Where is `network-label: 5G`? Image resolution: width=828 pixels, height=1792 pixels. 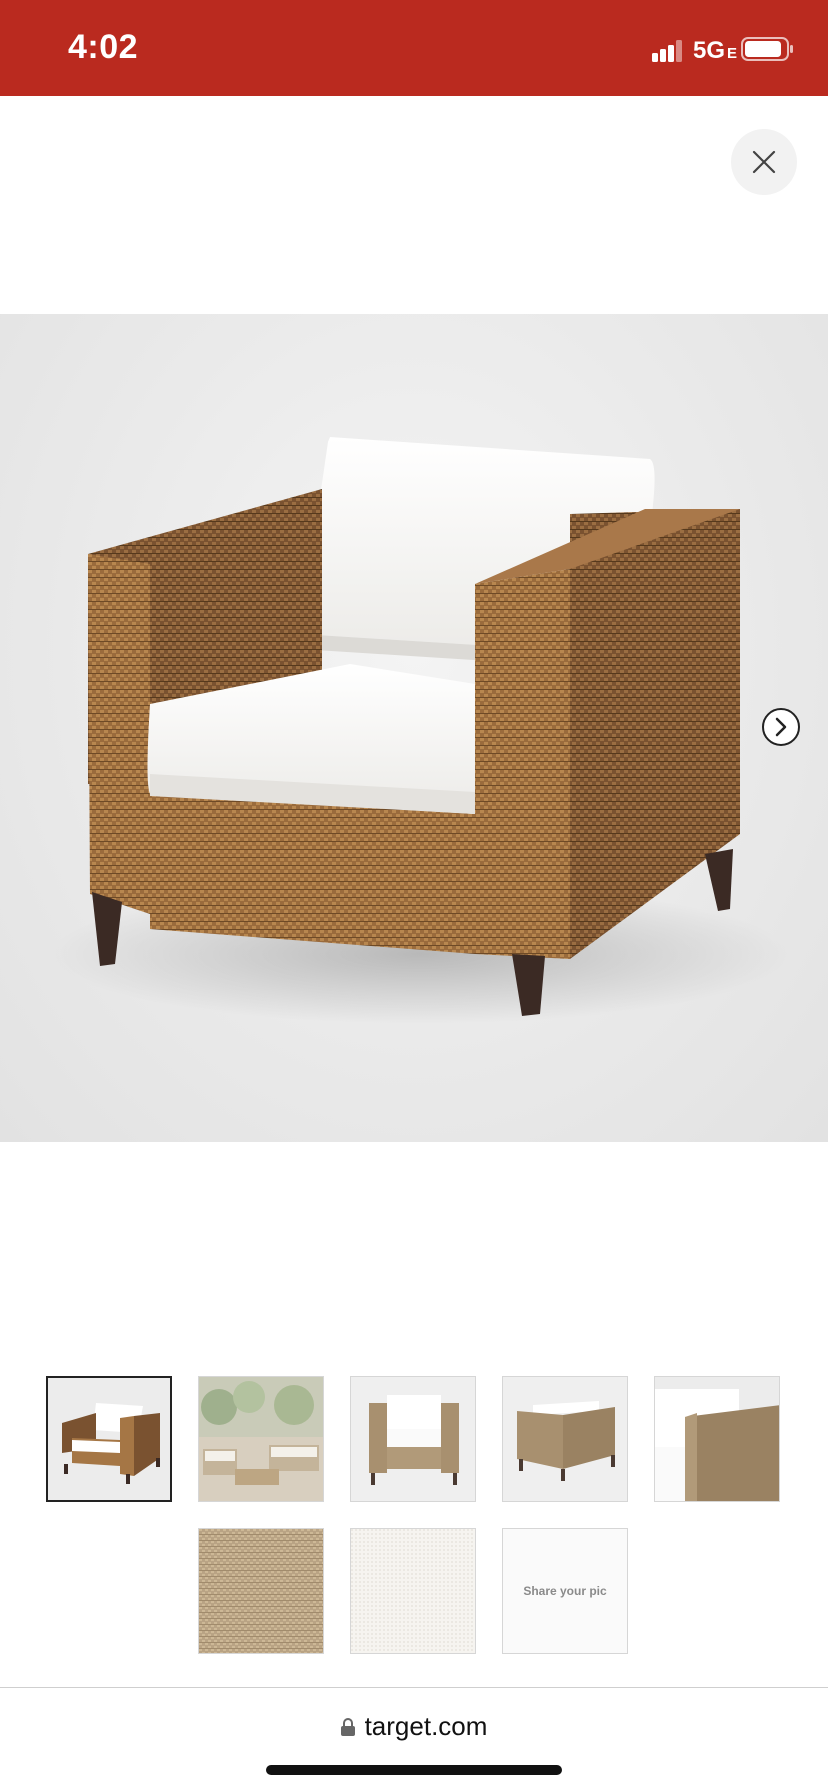 network-label: 5G is located at coordinates (709, 50).